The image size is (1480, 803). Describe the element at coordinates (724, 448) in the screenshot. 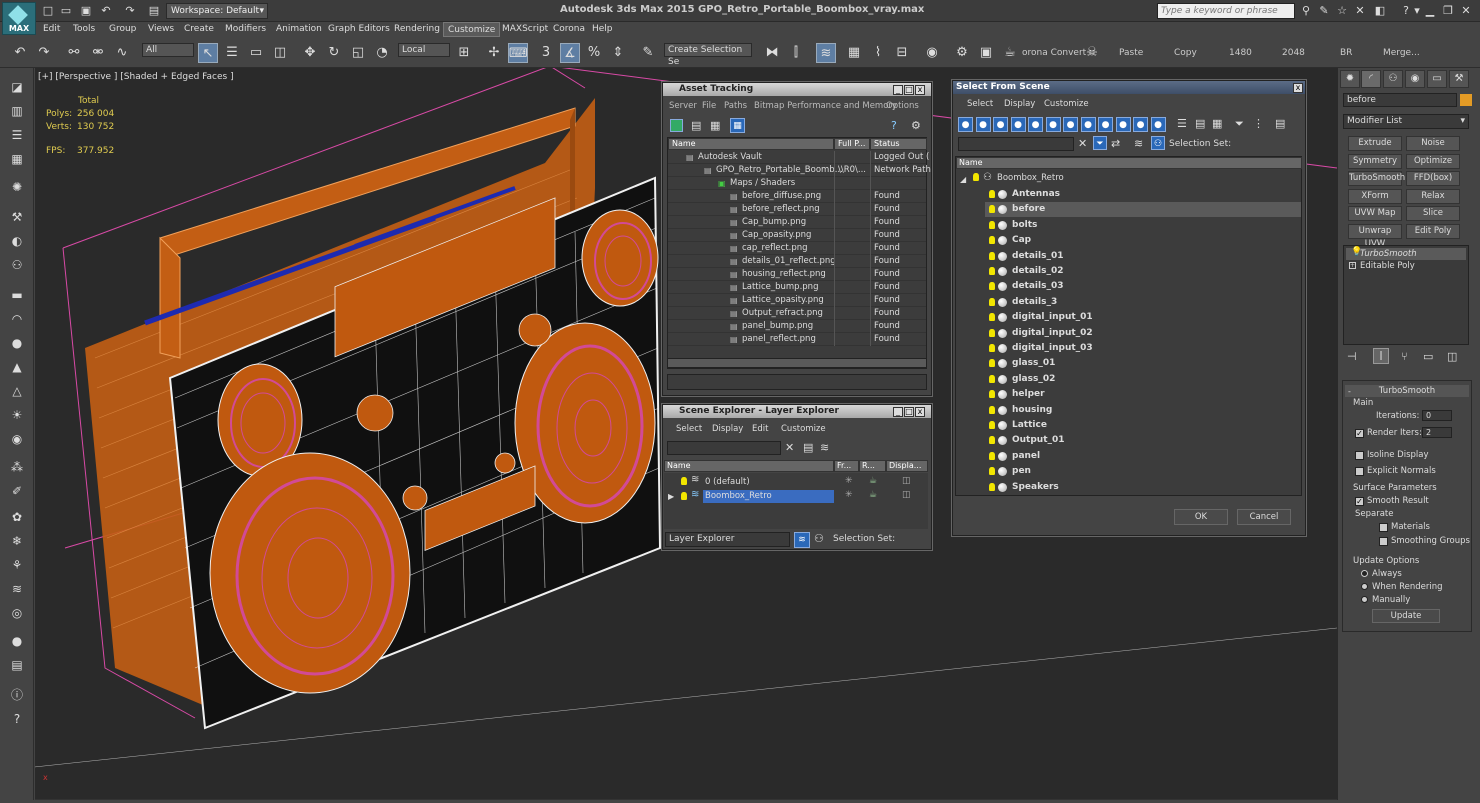

I see `scene-search-input` at that location.